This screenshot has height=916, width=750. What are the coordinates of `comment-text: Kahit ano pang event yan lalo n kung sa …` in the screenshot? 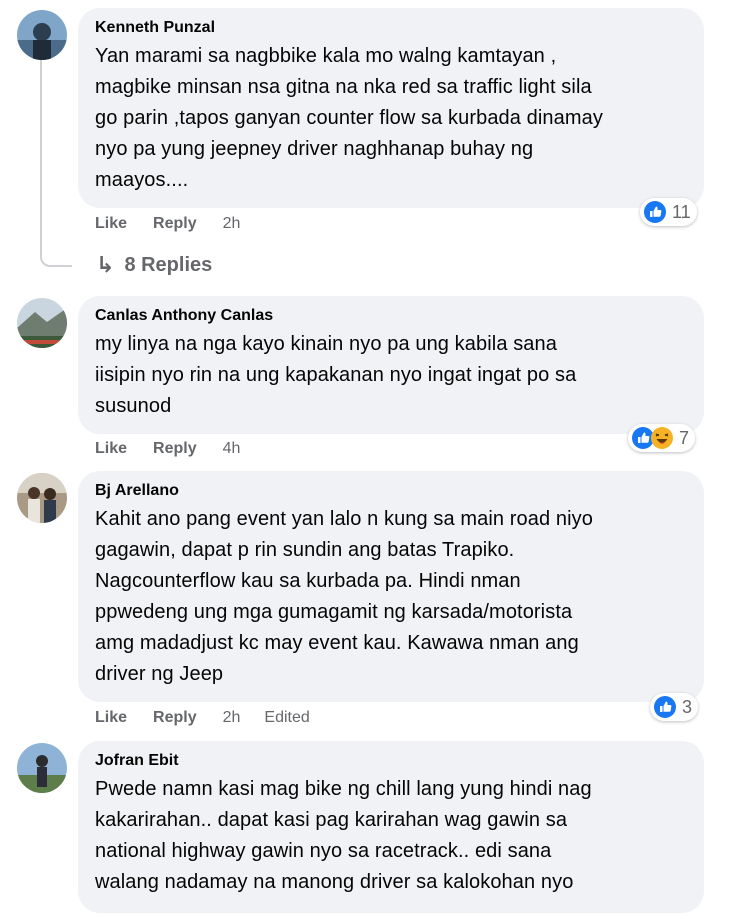 It's located at (344, 596).